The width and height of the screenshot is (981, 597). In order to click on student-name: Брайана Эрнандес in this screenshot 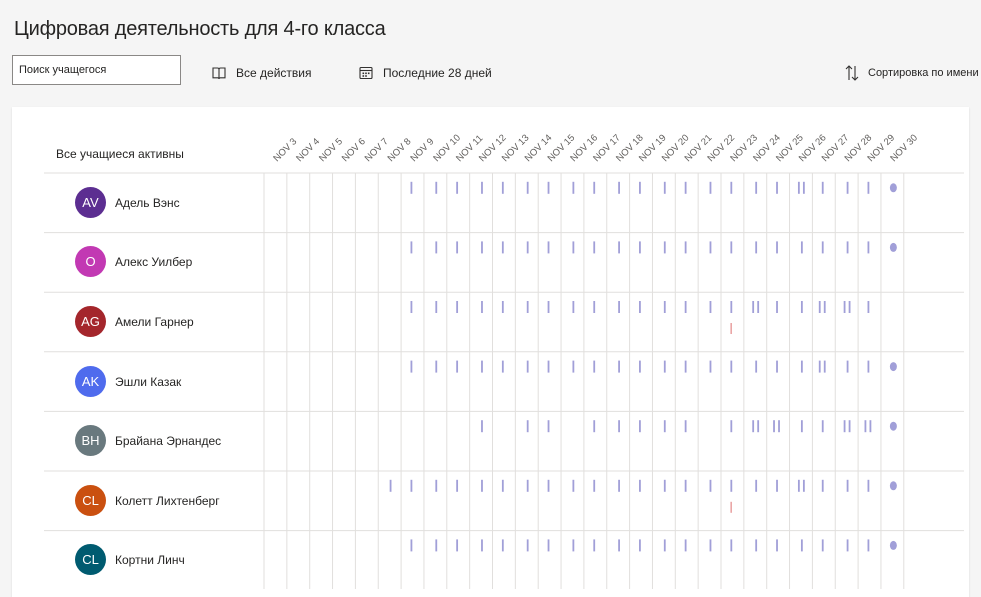, I will do `click(168, 441)`.